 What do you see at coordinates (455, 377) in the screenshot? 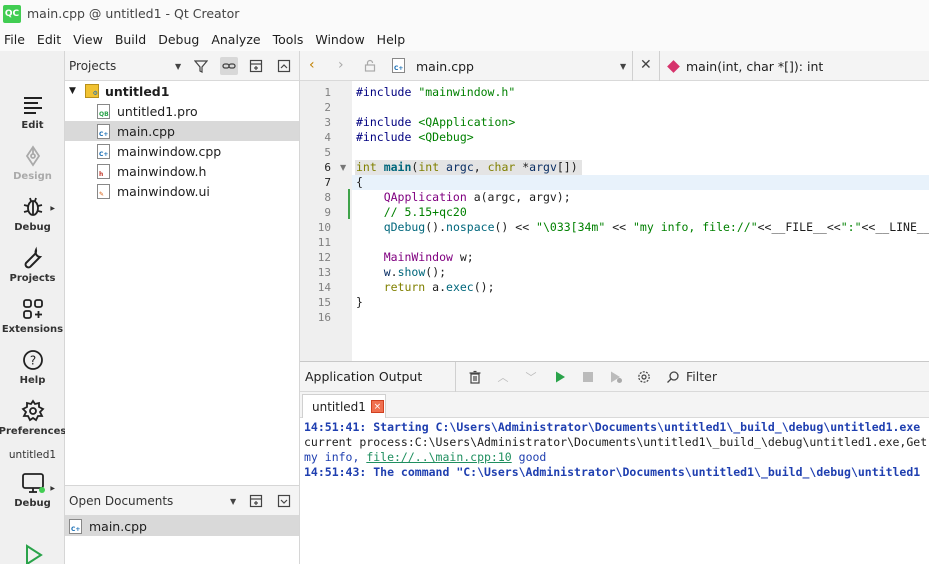
I see `toolbar-divider` at bounding box center [455, 377].